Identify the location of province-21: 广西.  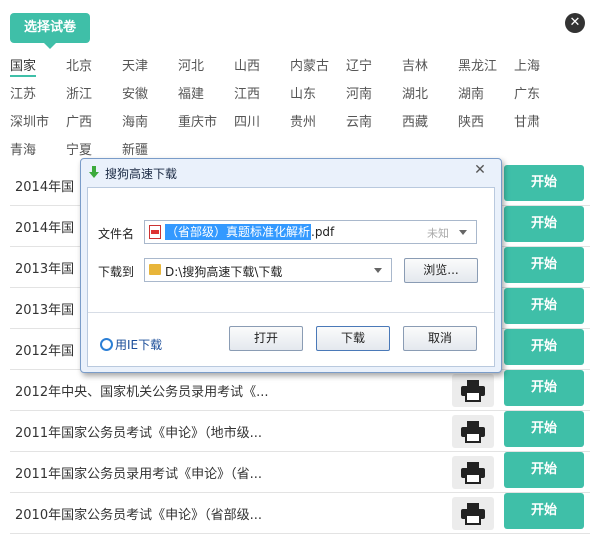
(79, 120).